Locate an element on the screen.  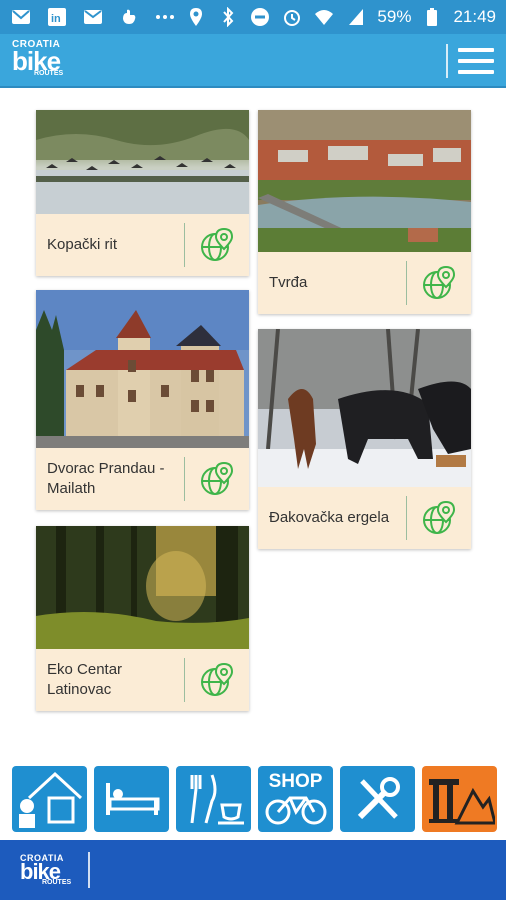
menu-divider is located at coordinates (447, 61).